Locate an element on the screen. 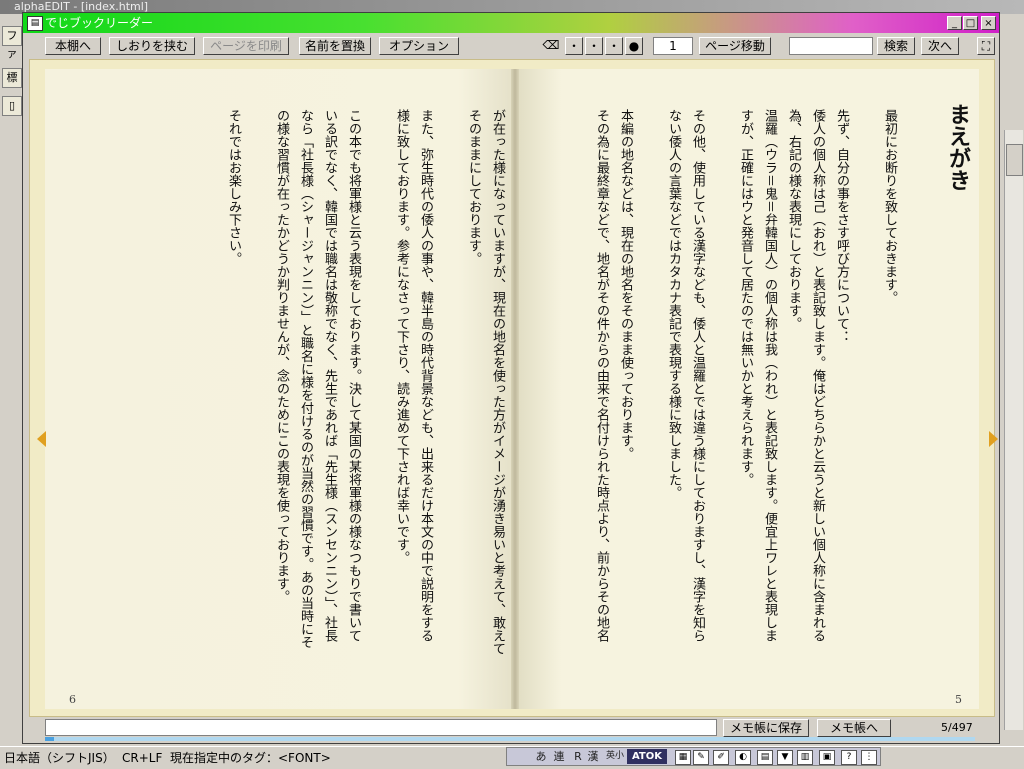  text-line: それではお楽しみ下さい。 is located at coordinates (233, 187).